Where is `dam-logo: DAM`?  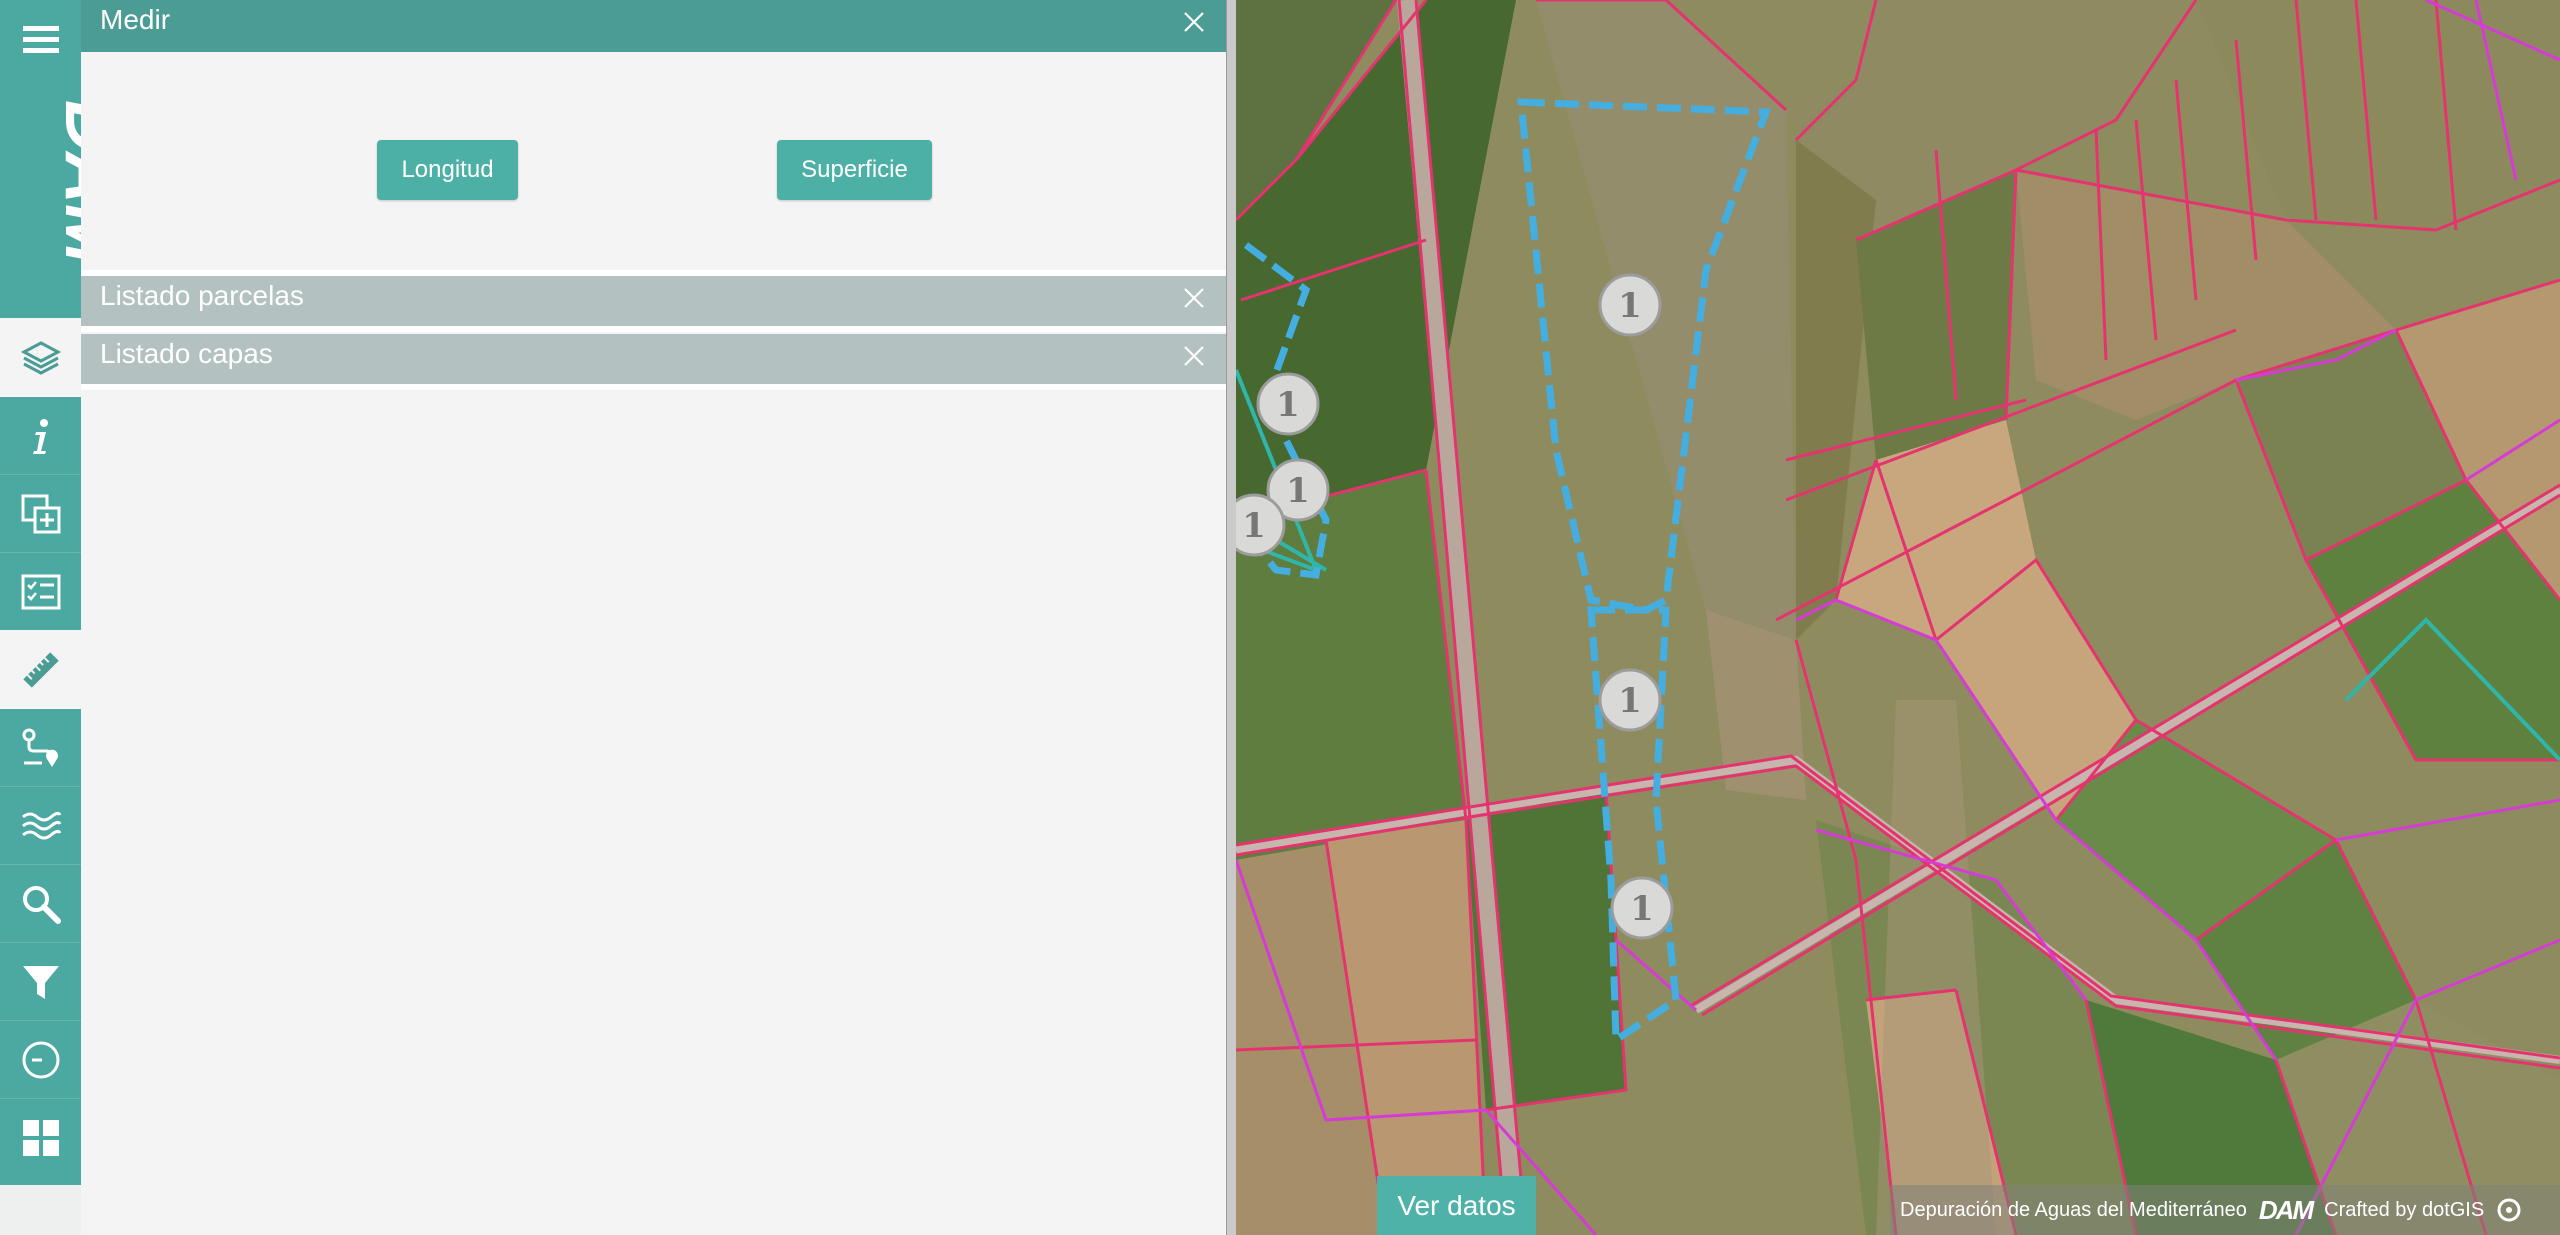
dam-logo: DAM is located at coordinates (65, 185).